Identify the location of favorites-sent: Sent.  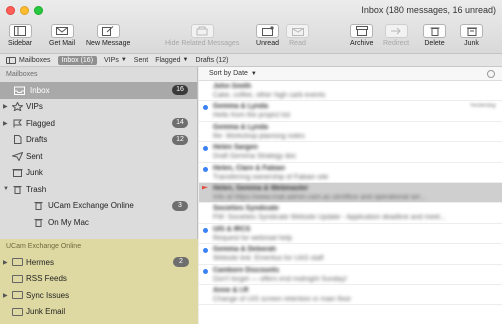
(141, 60).